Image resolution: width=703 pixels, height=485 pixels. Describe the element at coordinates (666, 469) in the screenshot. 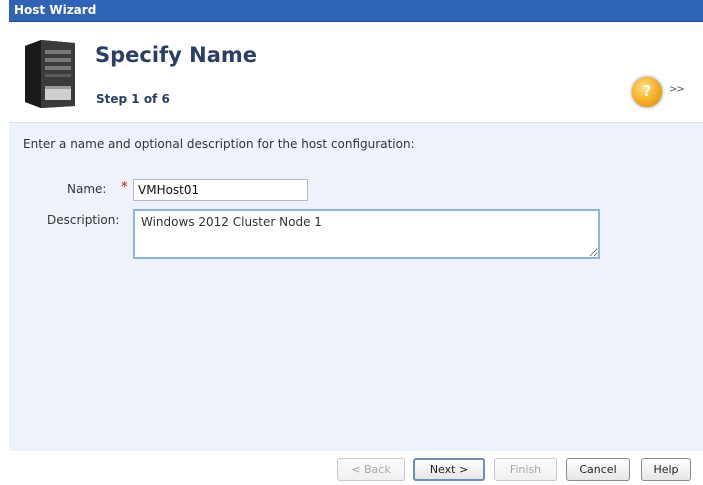

I see `help-button: Help` at that location.